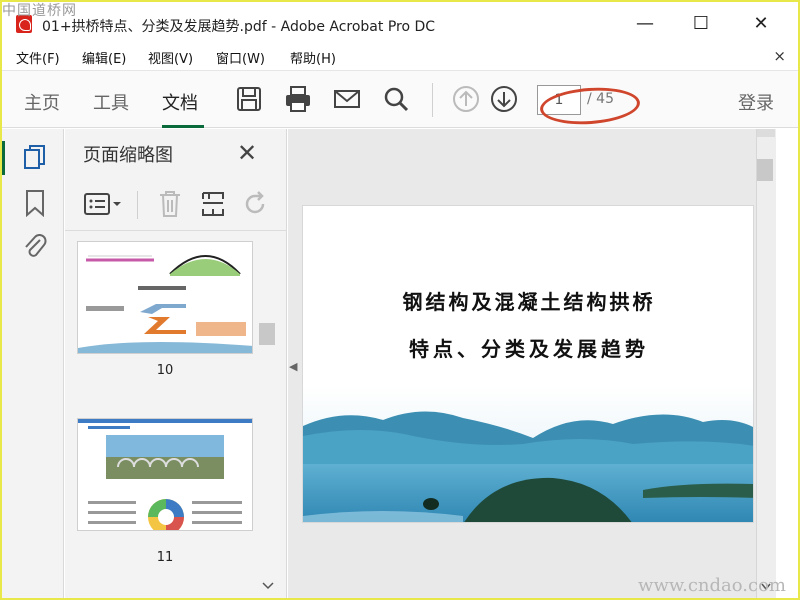  I want to click on attachment-icon, so click(35, 246).